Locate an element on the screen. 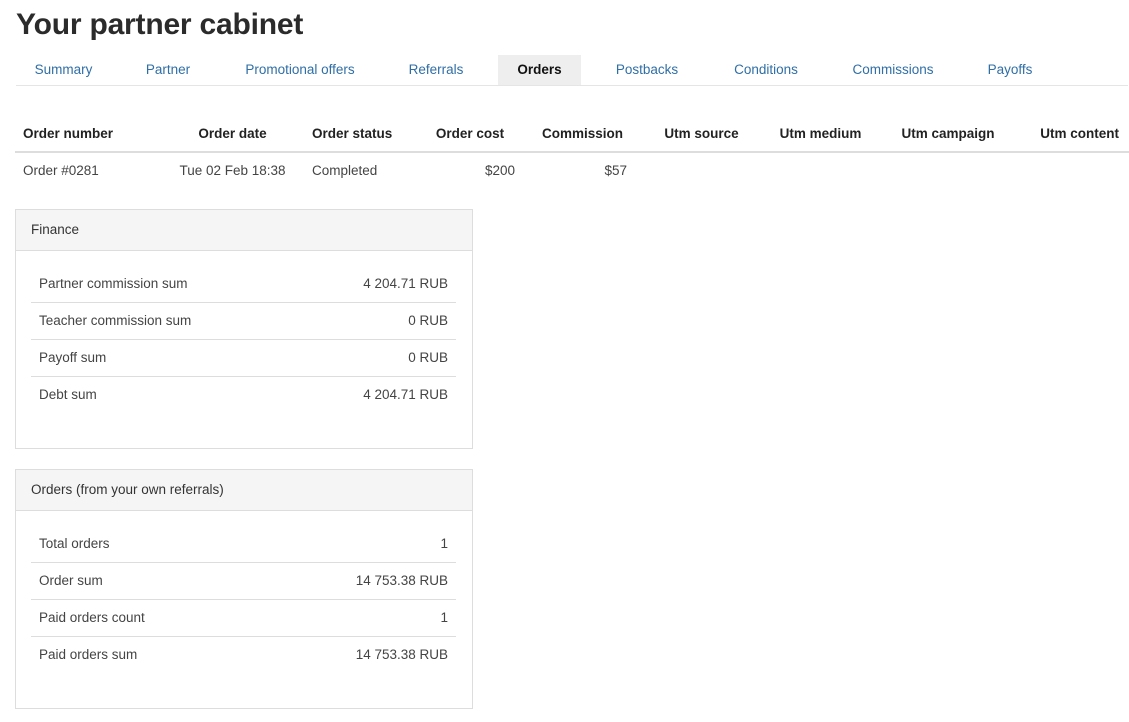  order-utm-content is located at coordinates (1073, 170).